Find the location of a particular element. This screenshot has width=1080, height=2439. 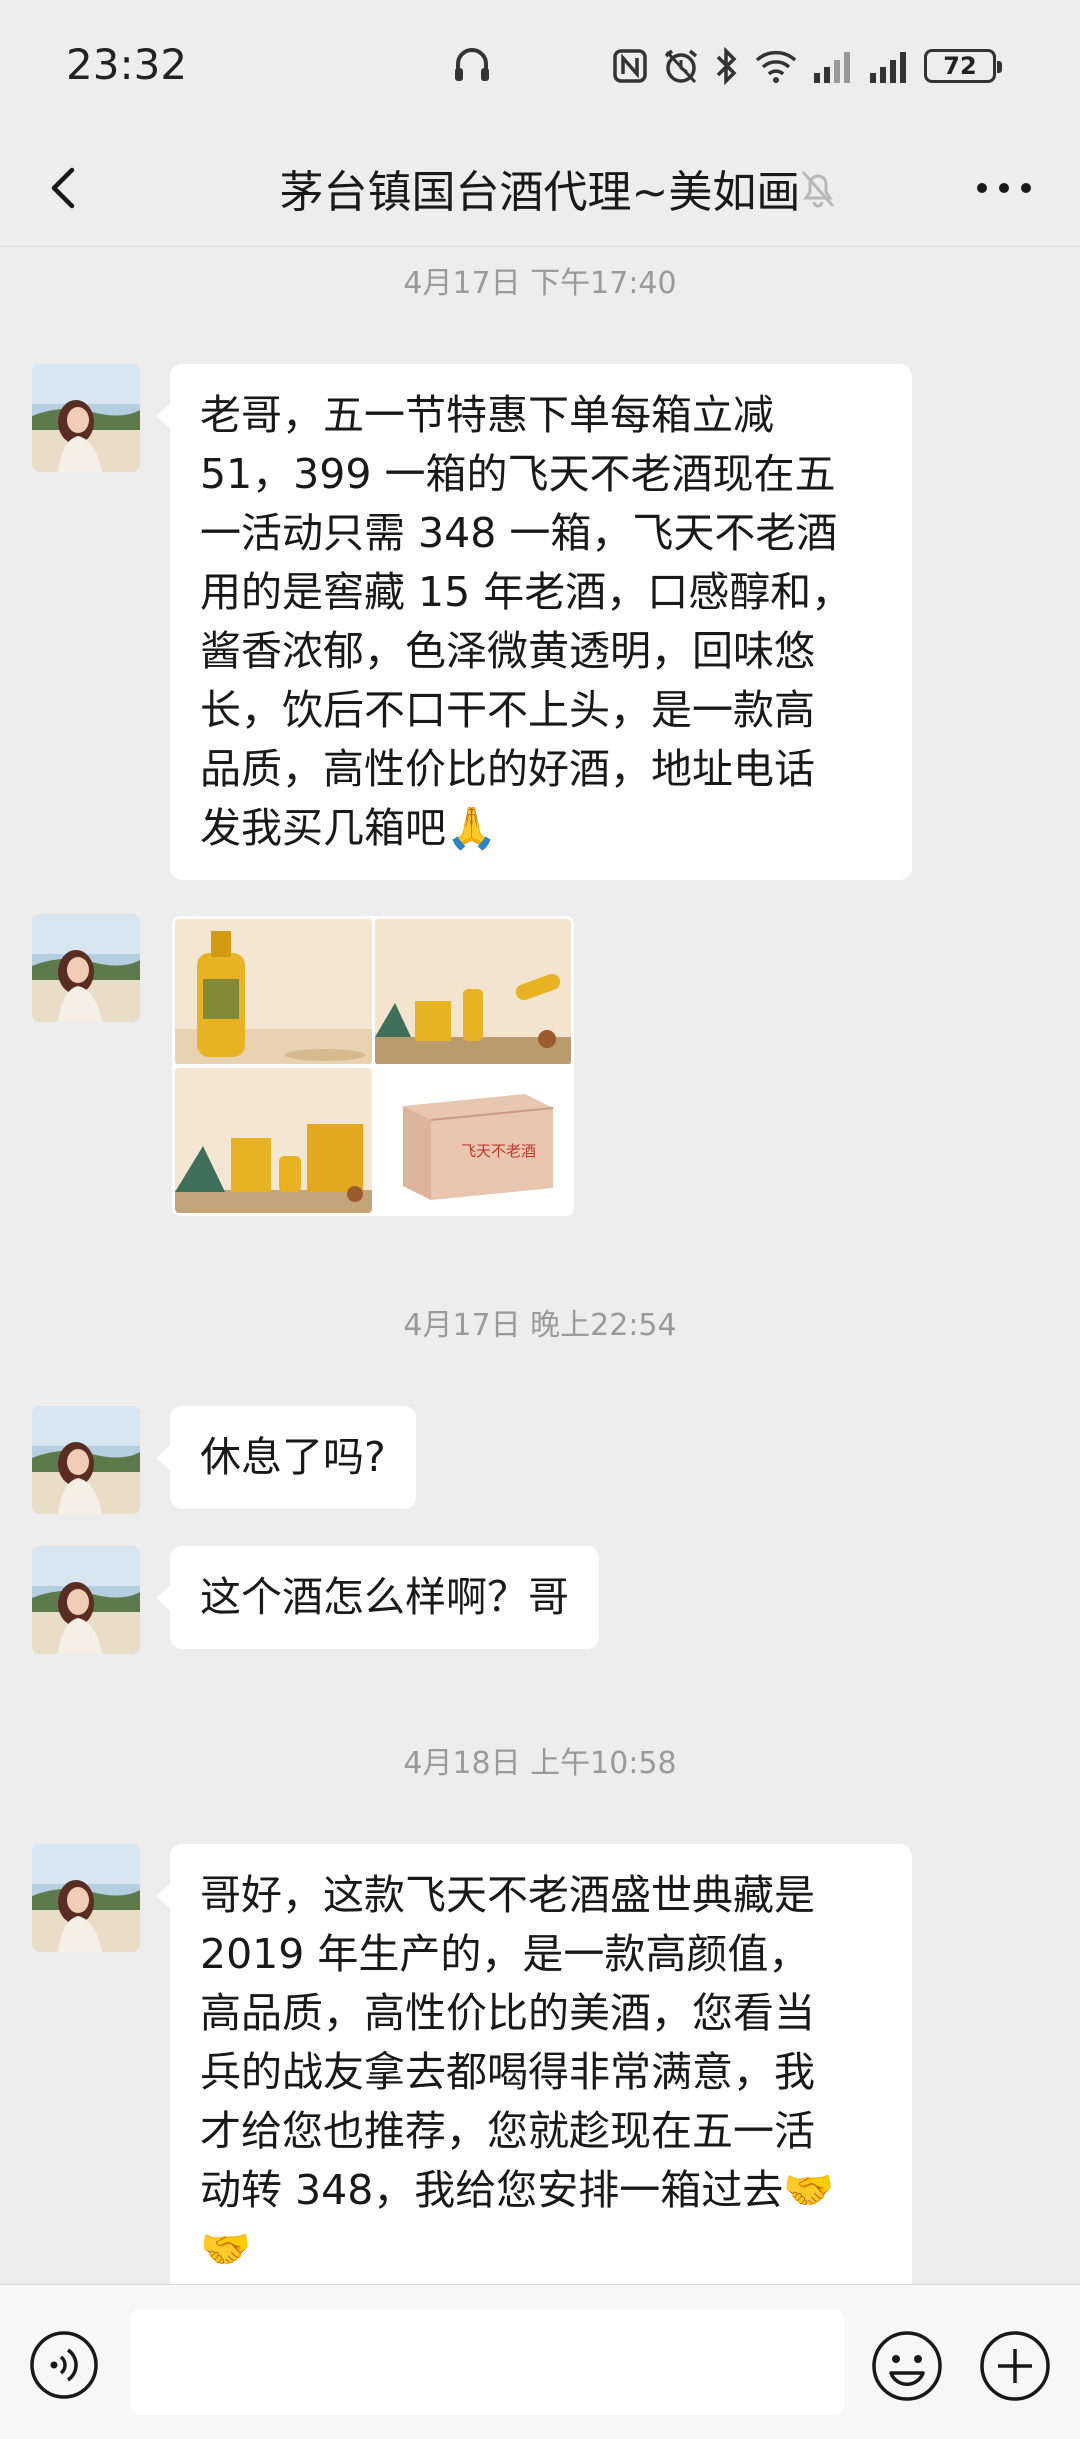

ellipsis-icon is located at coordinates (1004, 188).